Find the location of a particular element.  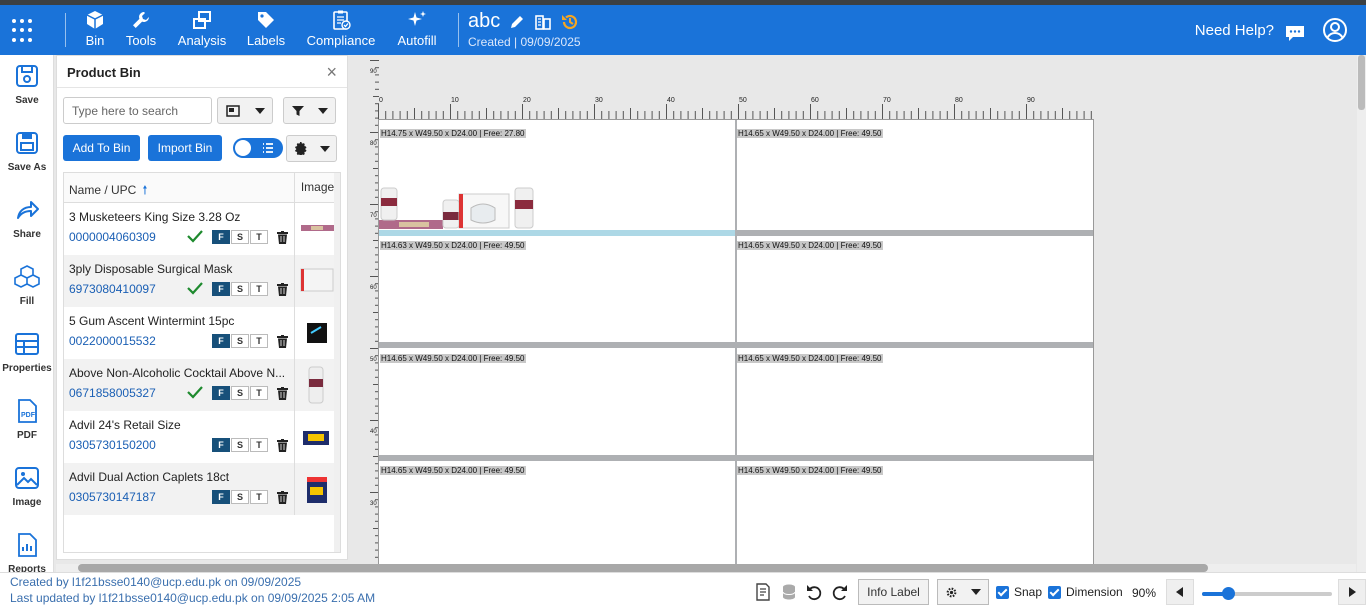

filter-dropdown is located at coordinates (309, 110).